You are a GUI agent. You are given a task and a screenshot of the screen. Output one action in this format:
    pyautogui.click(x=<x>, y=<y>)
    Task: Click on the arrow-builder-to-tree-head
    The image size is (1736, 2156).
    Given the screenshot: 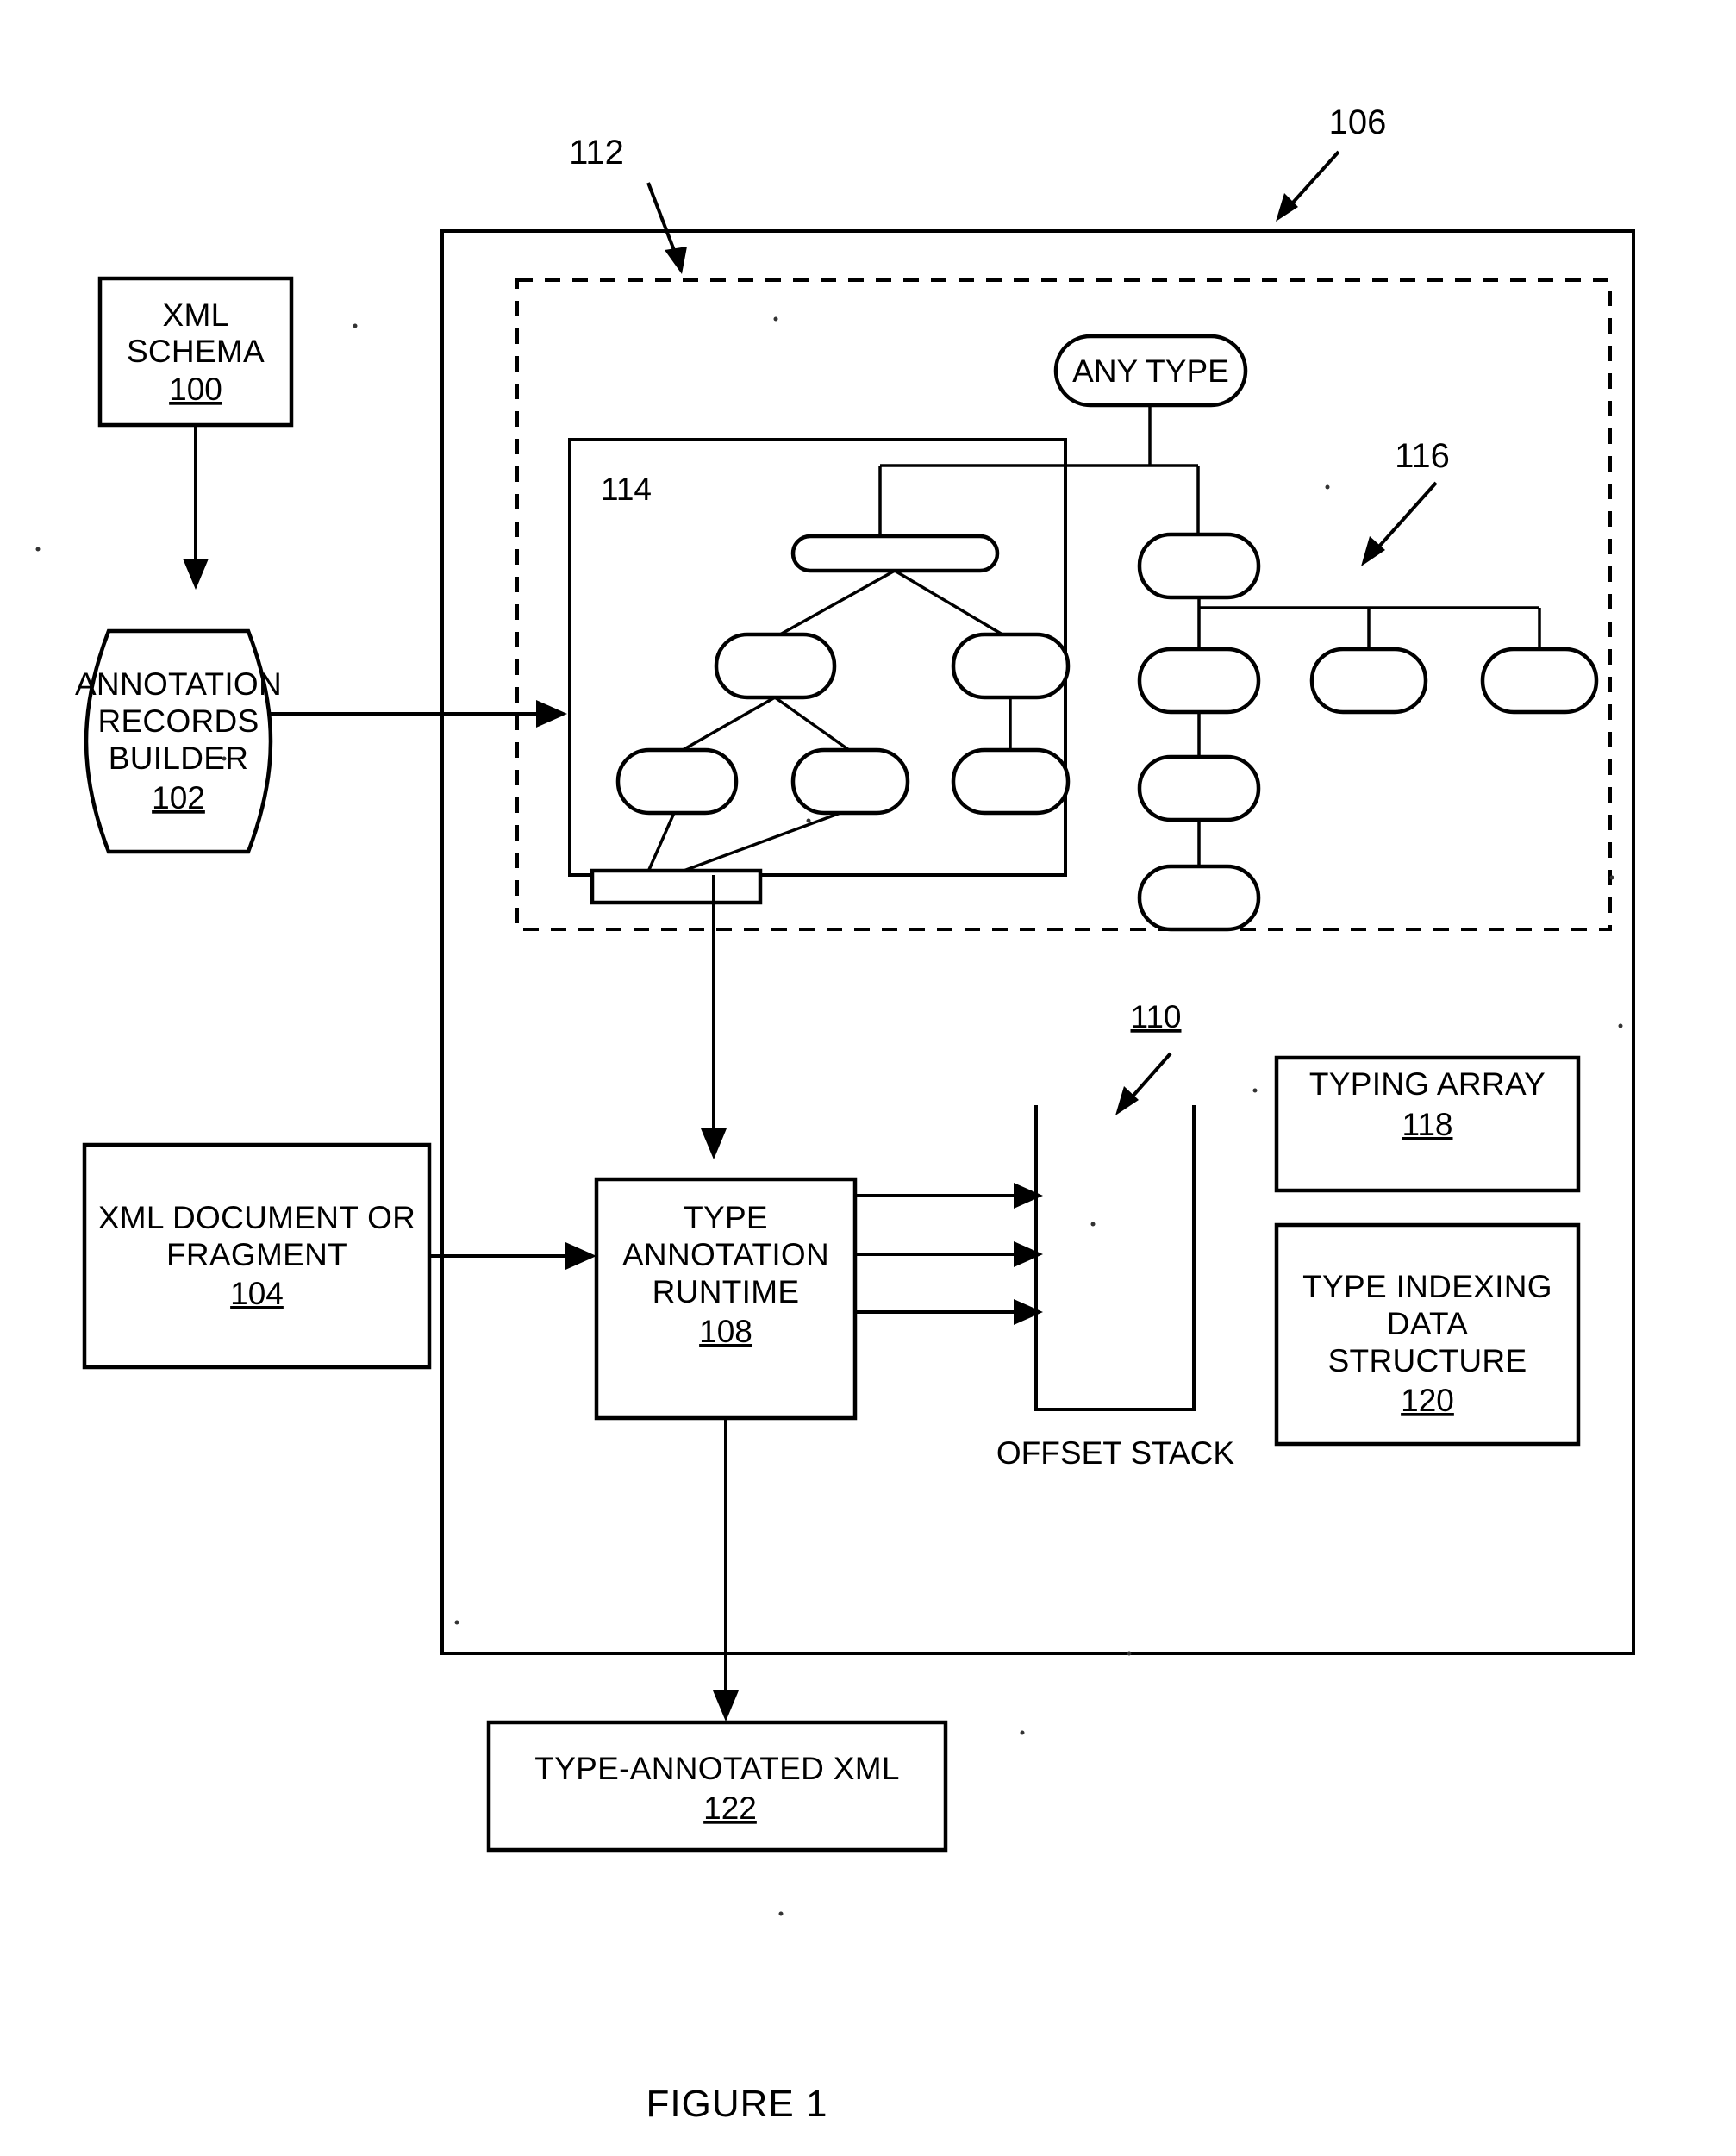 What is the action you would take?
    pyautogui.click(x=551, y=714)
    